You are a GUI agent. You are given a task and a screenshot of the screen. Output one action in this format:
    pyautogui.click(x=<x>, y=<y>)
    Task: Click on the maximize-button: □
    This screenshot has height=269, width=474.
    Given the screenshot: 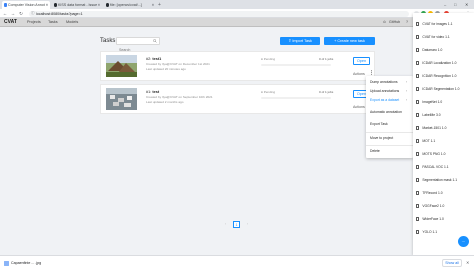 What is the action you would take?
    pyautogui.click(x=455, y=4)
    